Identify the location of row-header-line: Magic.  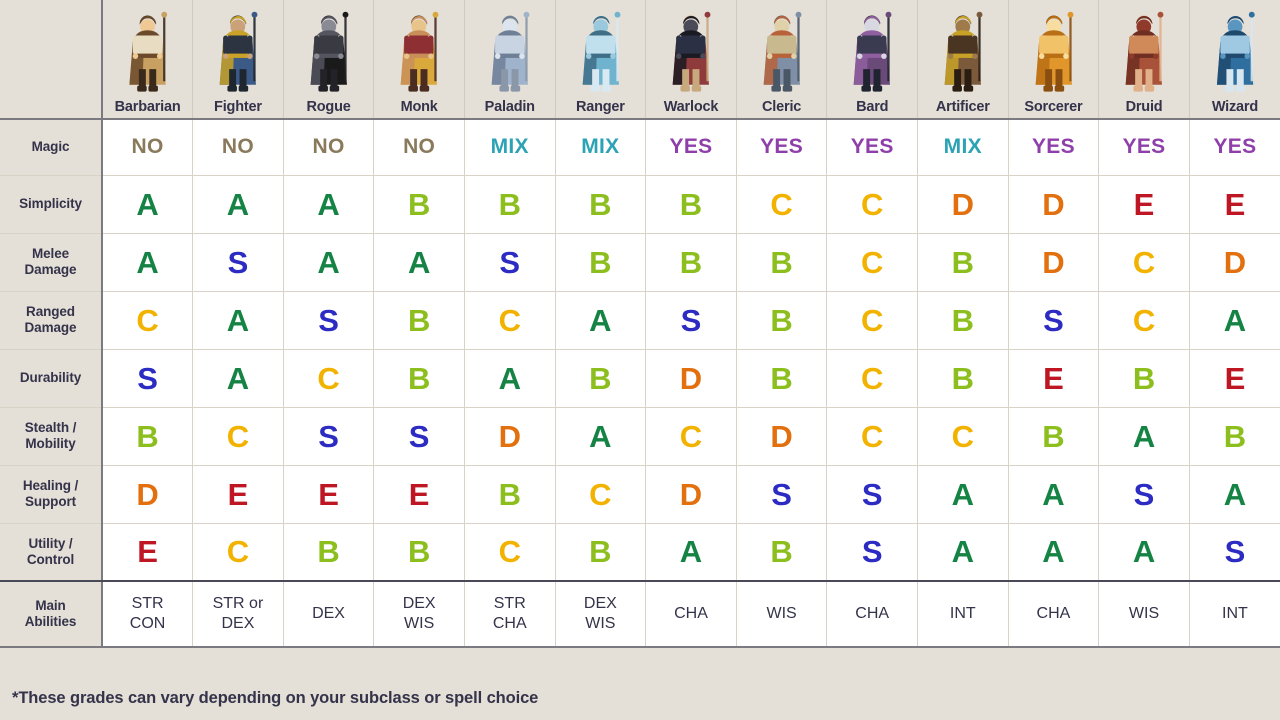
(50, 147).